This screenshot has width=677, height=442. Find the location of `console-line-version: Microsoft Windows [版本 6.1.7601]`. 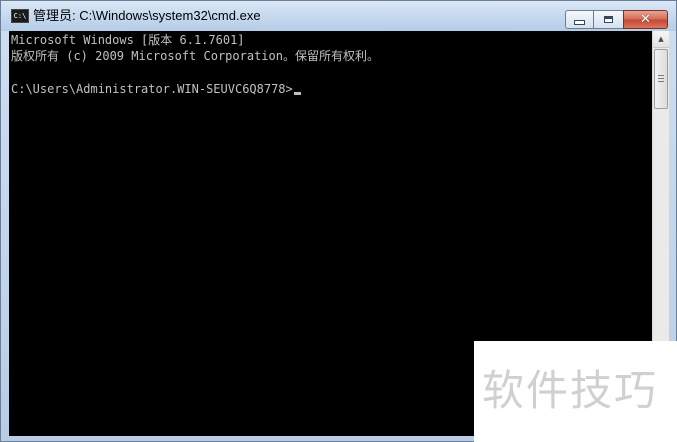

console-line-version: Microsoft Windows [版本 6.1.7601] is located at coordinates (128, 40).